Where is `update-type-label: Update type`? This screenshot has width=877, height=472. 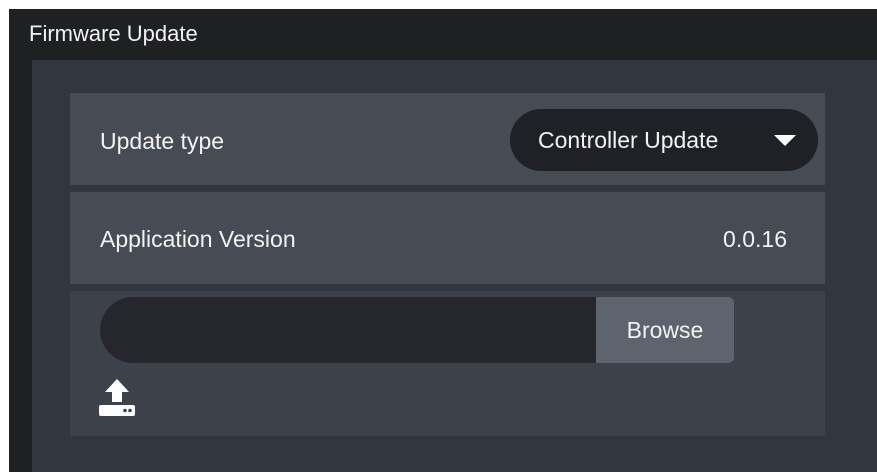
update-type-label: Update type is located at coordinates (162, 141).